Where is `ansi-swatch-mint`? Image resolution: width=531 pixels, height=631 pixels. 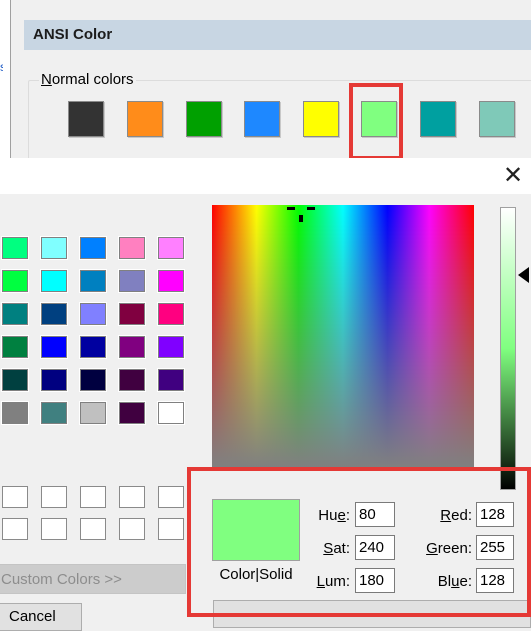 ansi-swatch-mint is located at coordinates (497, 119).